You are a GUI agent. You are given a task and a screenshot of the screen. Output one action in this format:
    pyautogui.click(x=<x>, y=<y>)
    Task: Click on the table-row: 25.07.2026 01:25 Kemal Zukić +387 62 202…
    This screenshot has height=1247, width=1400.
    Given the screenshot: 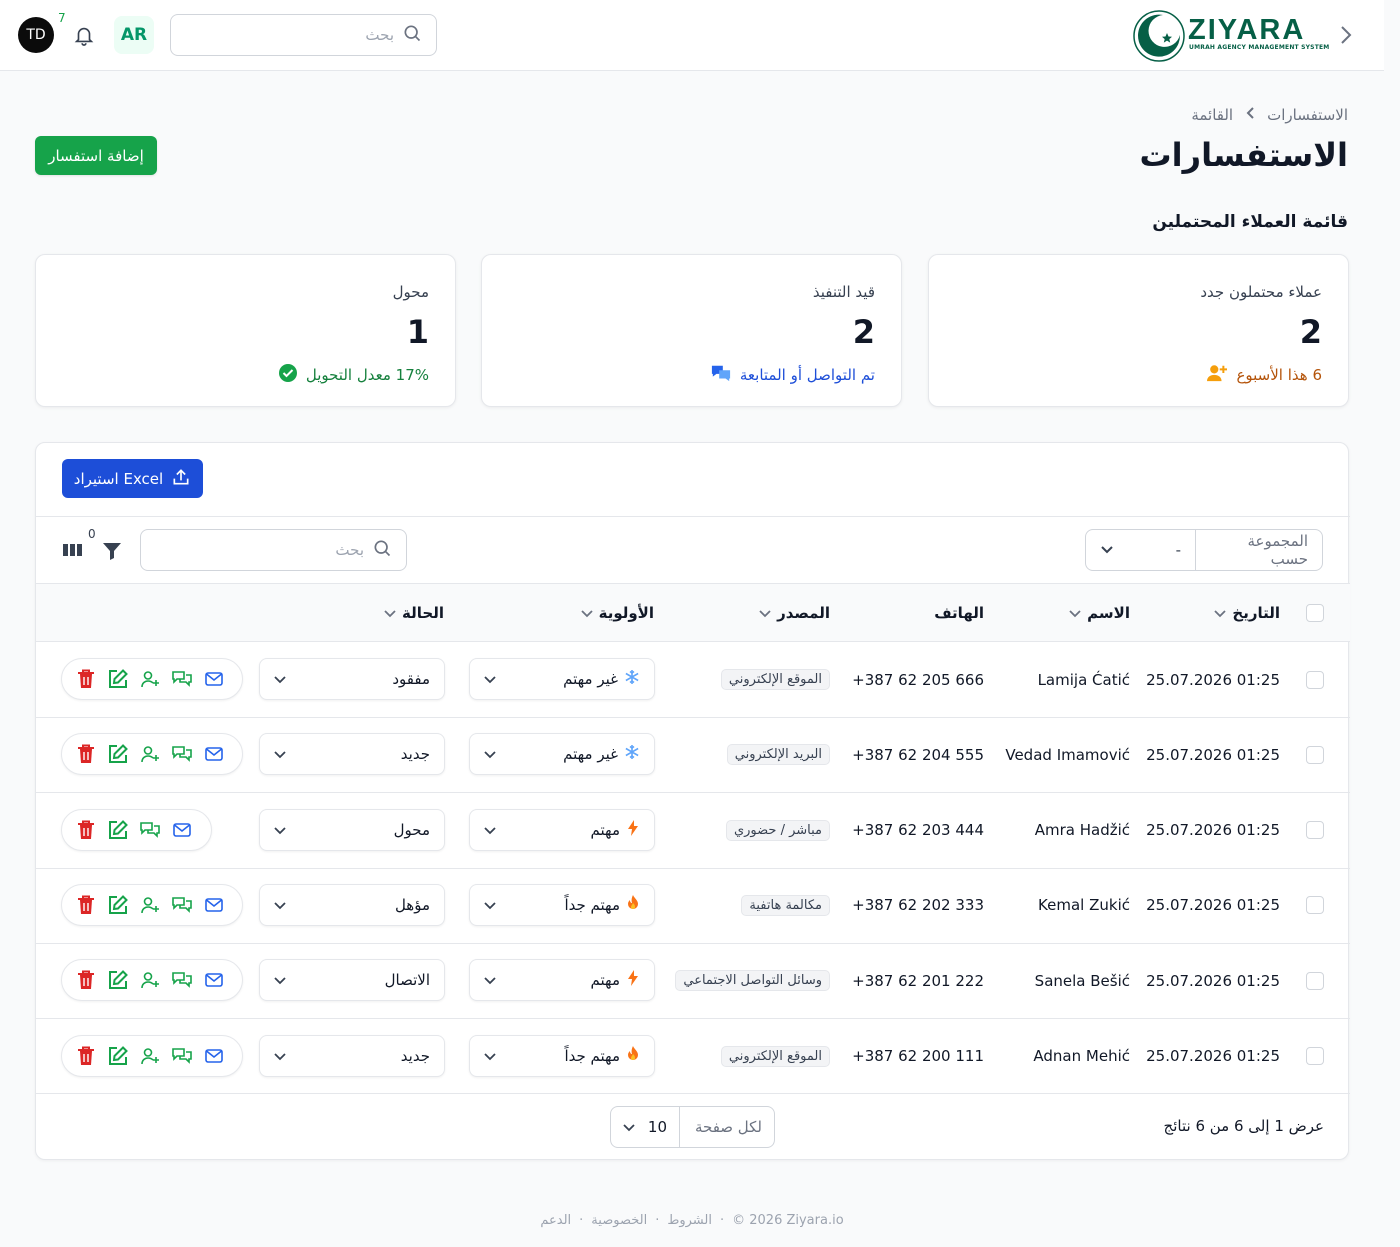 What is the action you would take?
    pyautogui.click(x=693, y=905)
    